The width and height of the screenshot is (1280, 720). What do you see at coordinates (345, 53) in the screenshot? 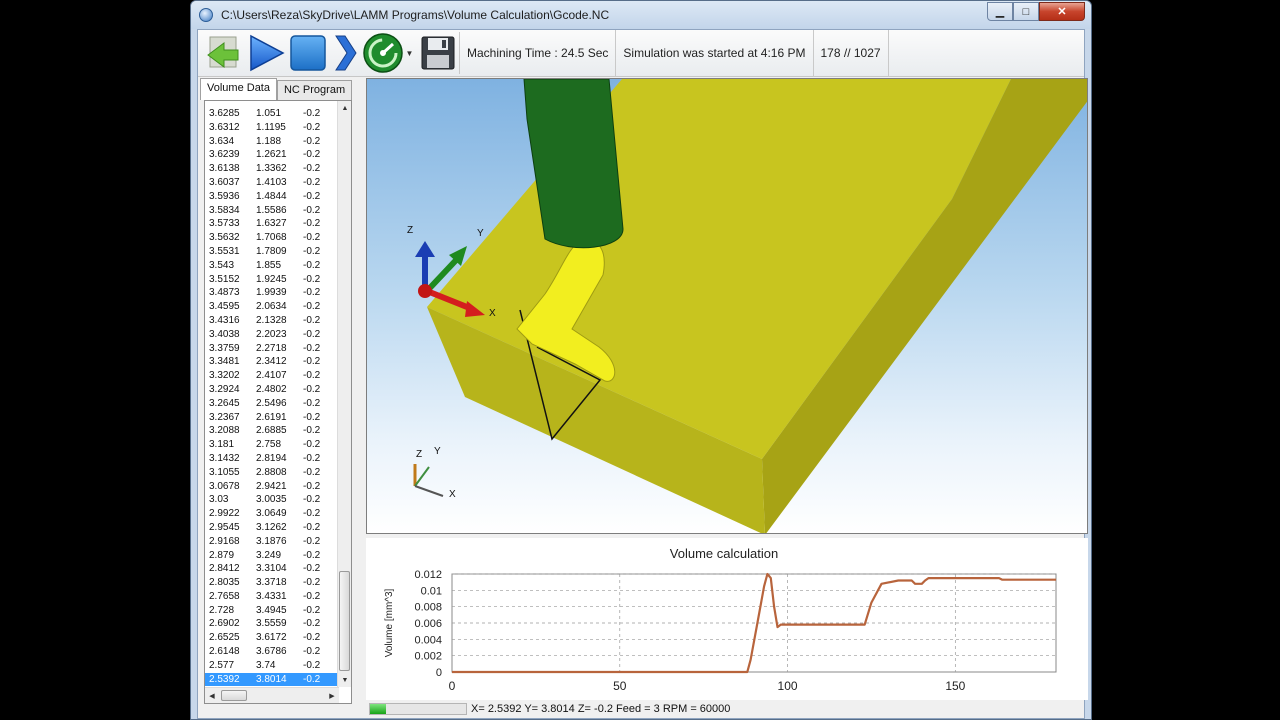
I see `step-forward-button` at bounding box center [345, 53].